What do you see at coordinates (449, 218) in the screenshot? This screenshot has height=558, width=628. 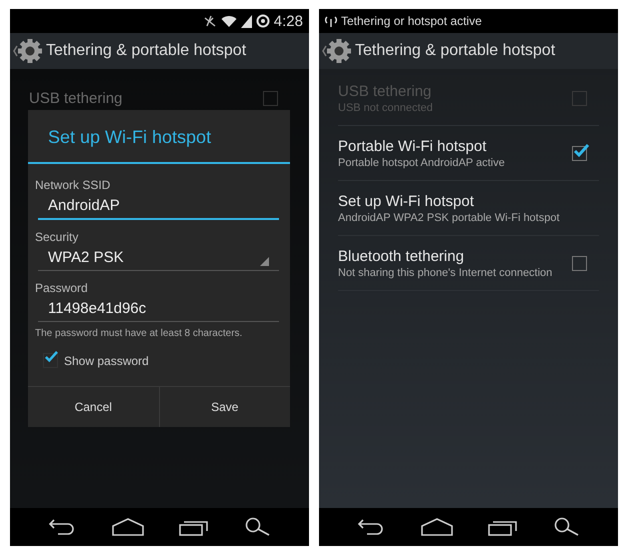 I see `setting-summary: AndroidAP WPA2 PSK portable Wi-Fi hotspot` at bounding box center [449, 218].